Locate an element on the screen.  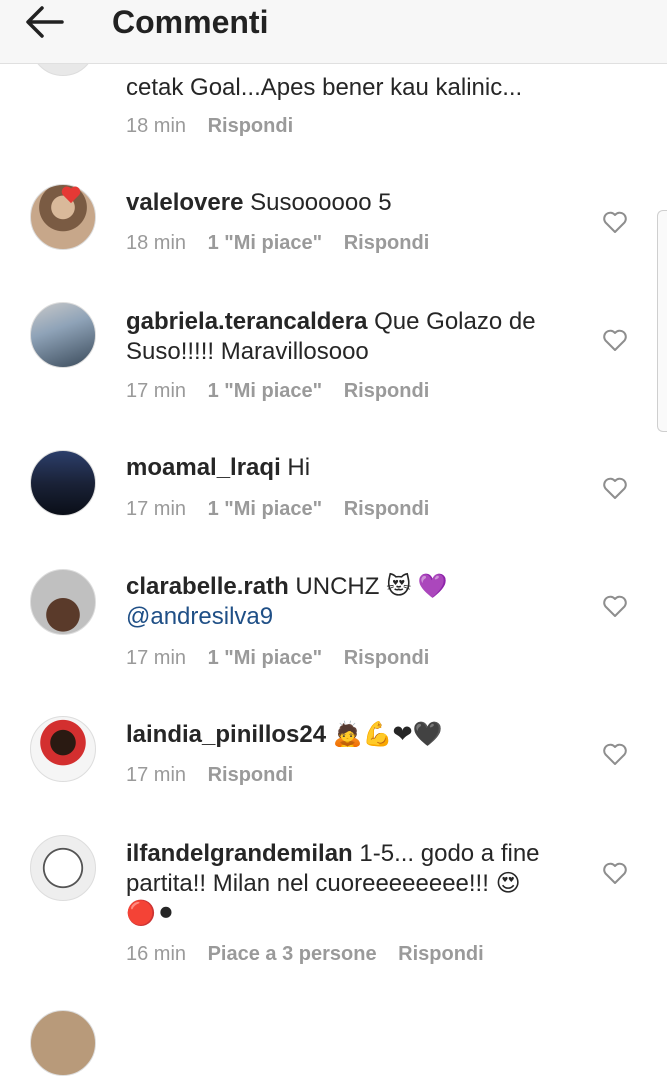
comment-text: laindia_pinillos24 🙇💪❤🖤 is located at coordinates (284, 734).